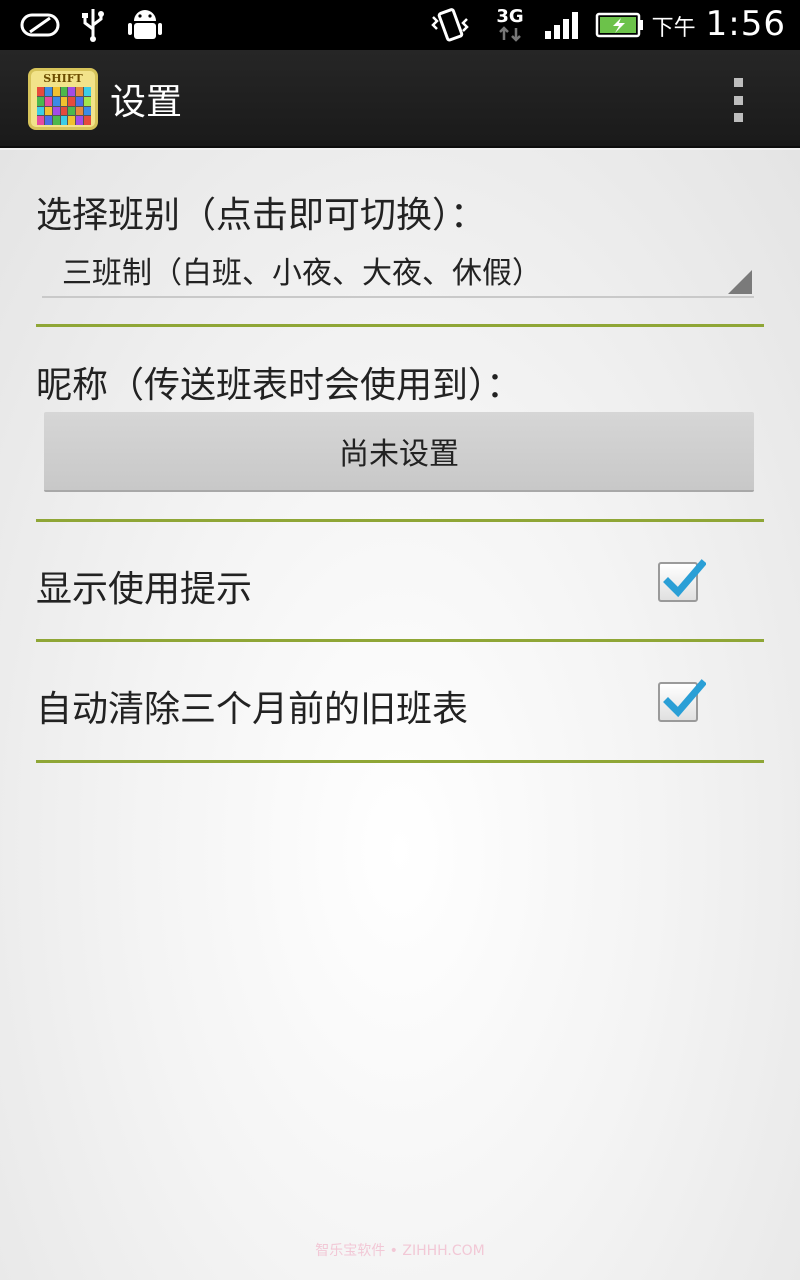 This screenshot has height=1280, width=800. Describe the element at coordinates (400, 1251) in the screenshot. I see `watermark: 智乐宝软件 • ZIHHH.COM` at that location.